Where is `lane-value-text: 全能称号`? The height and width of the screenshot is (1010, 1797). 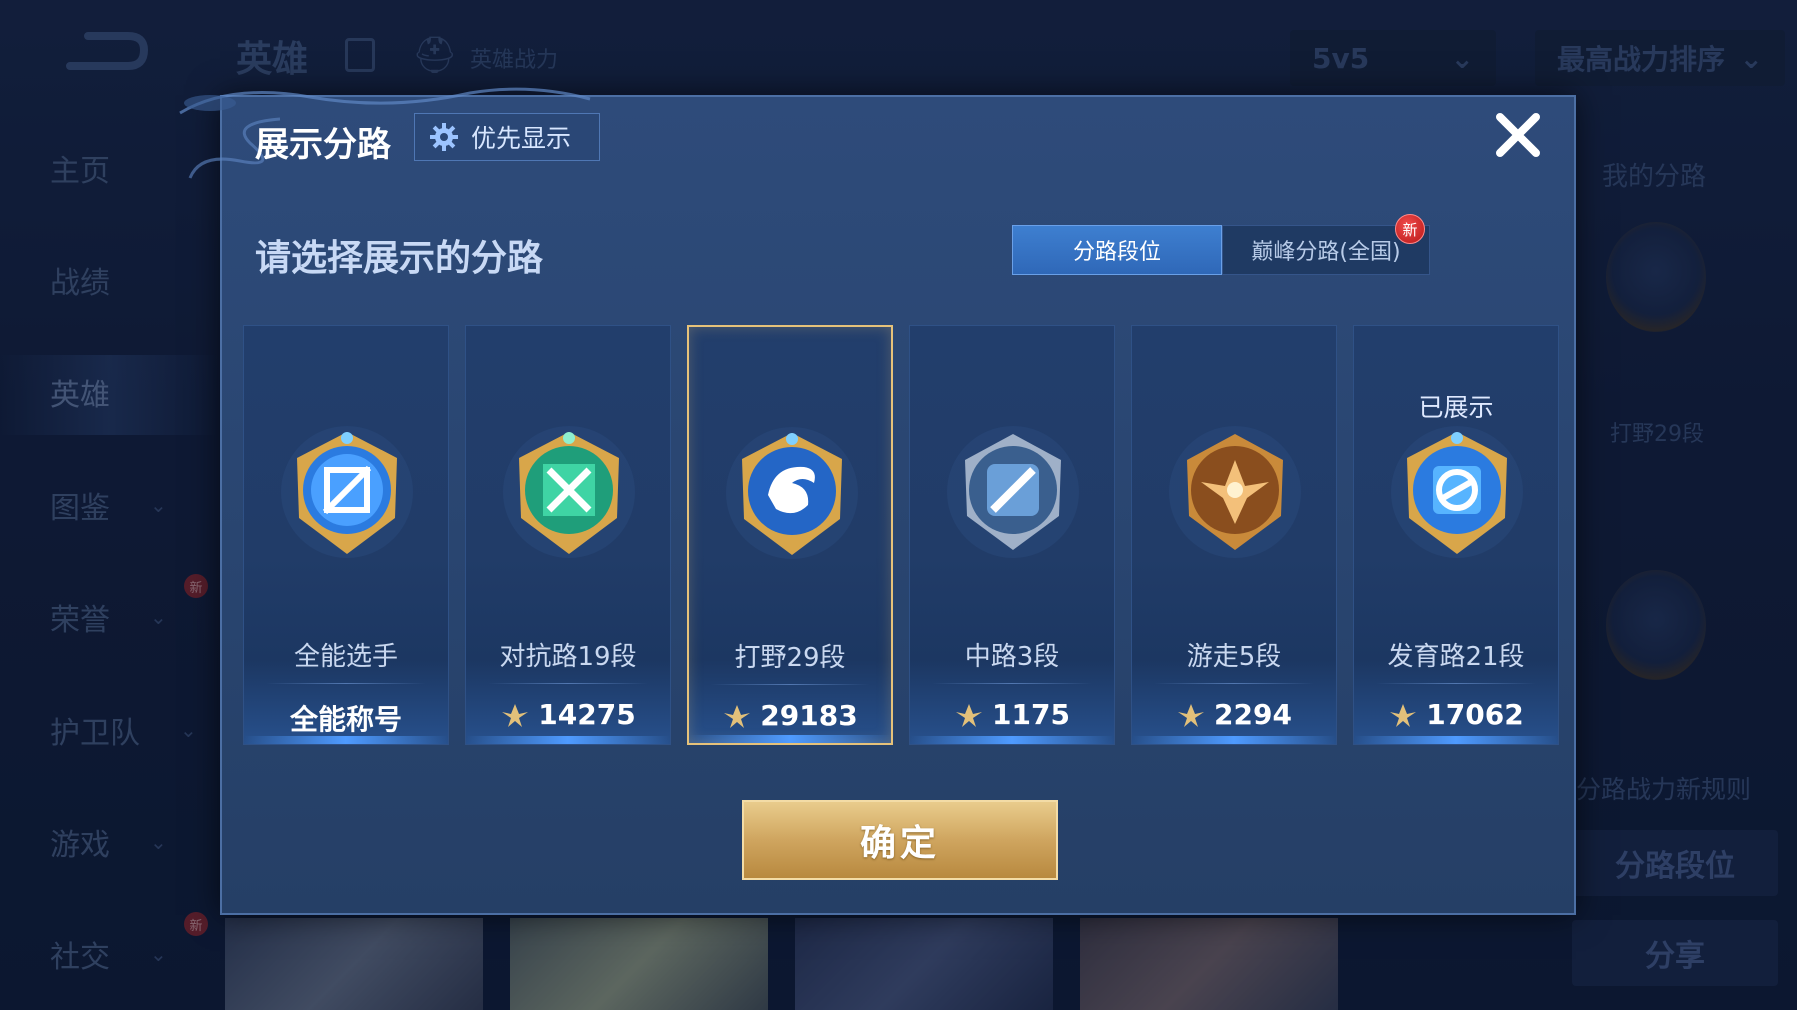
lane-value-text: 全能称号 is located at coordinates (345, 719).